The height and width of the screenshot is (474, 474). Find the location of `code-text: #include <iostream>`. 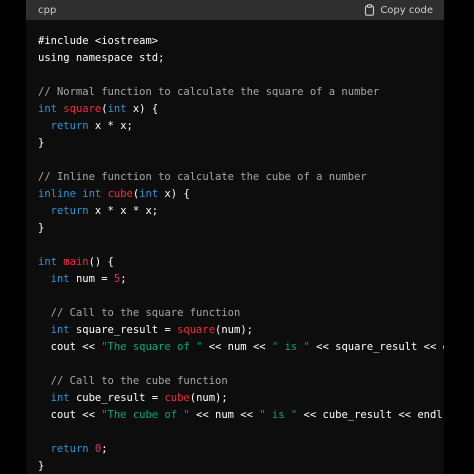

code-text: #include <iostream> is located at coordinates (98, 41).